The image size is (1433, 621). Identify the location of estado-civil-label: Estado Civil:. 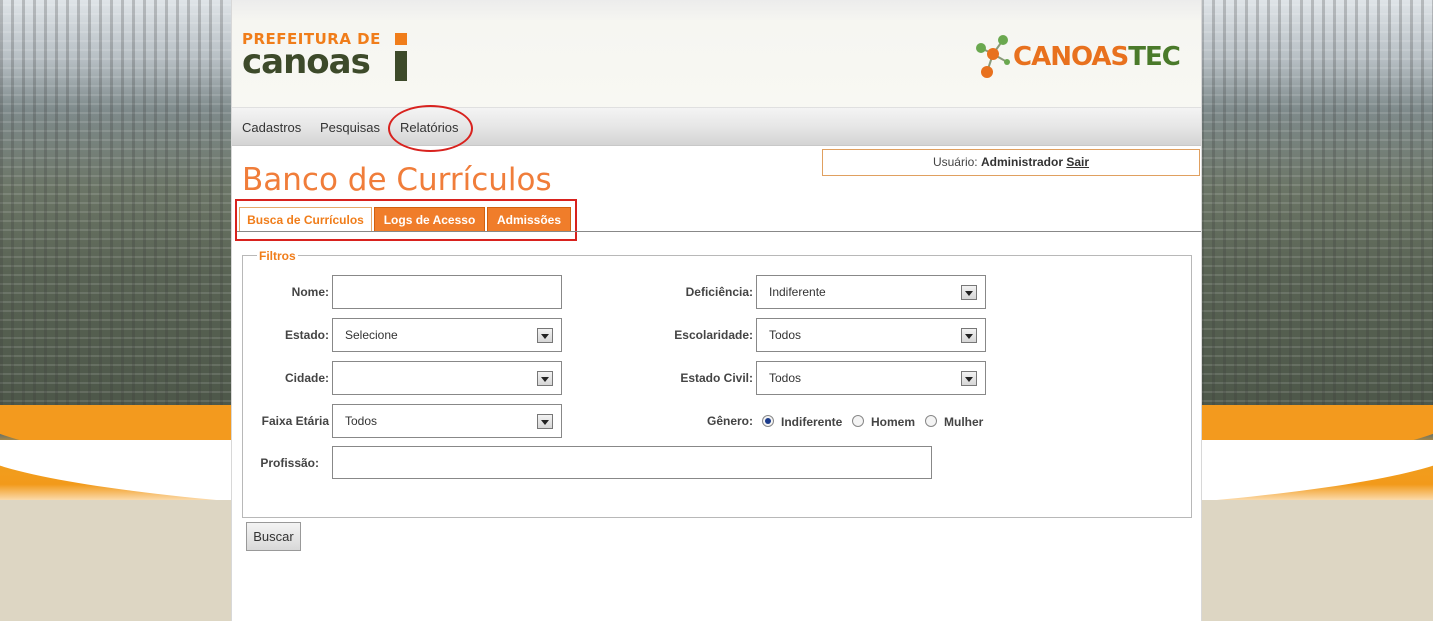
(716, 378).